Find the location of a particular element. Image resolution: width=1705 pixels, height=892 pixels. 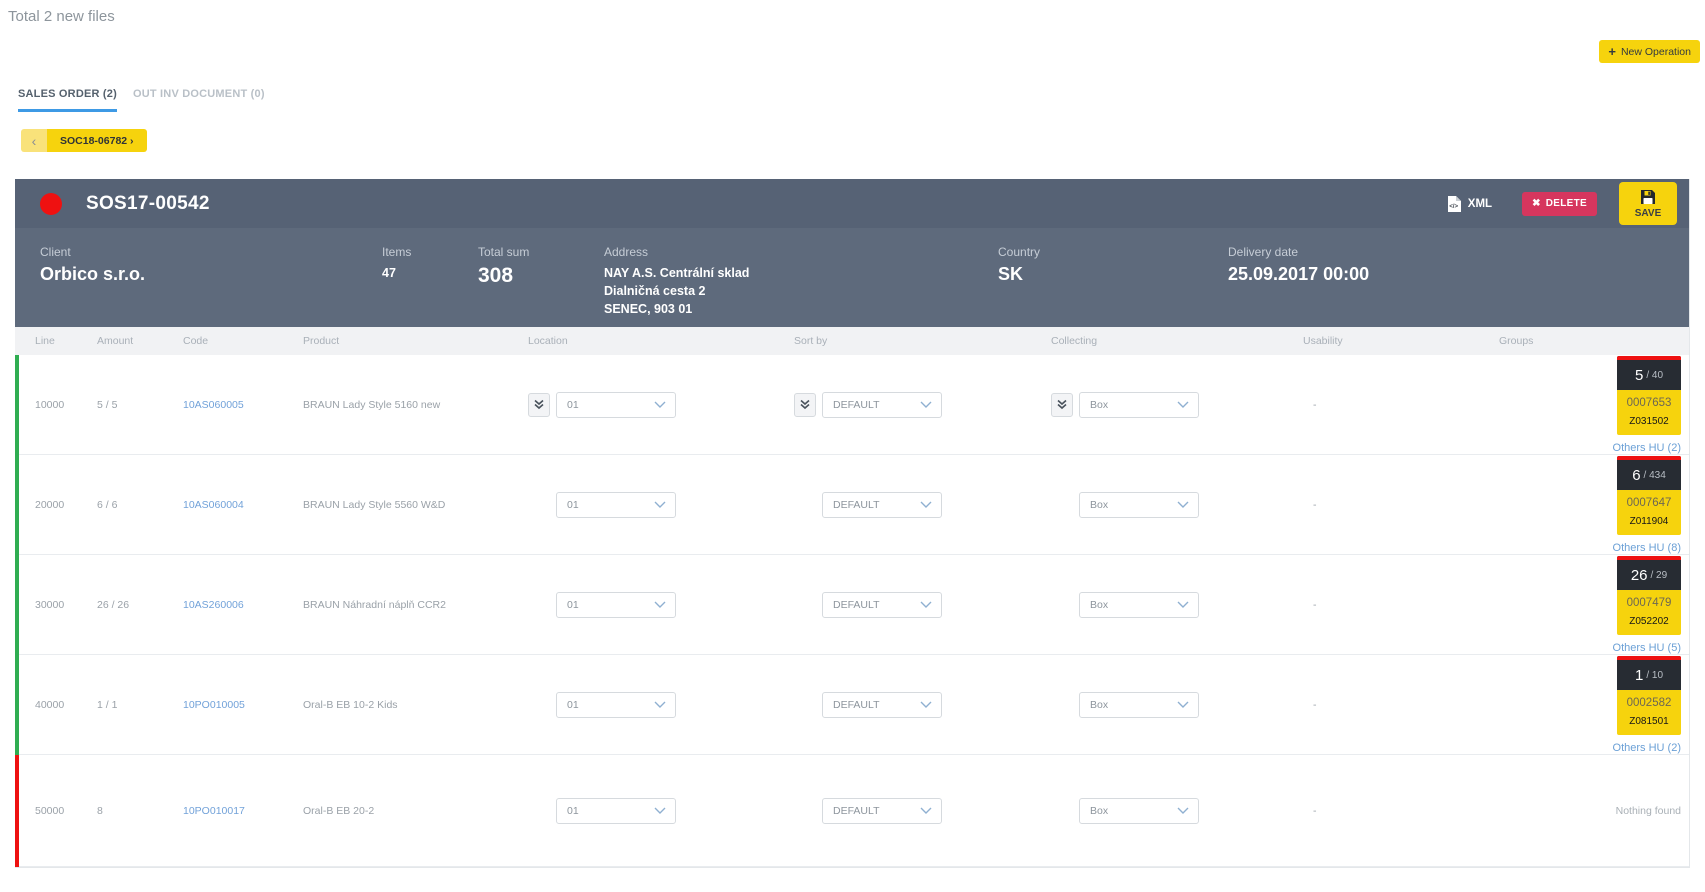

column-header-product: Product is located at coordinates (321, 341).